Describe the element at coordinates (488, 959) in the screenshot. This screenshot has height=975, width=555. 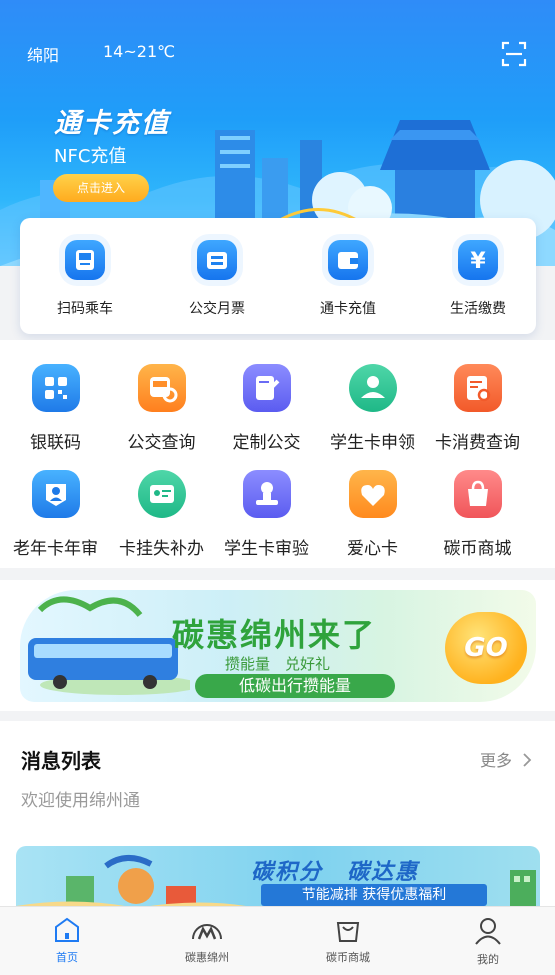
I see `tab-label: 我的` at that location.